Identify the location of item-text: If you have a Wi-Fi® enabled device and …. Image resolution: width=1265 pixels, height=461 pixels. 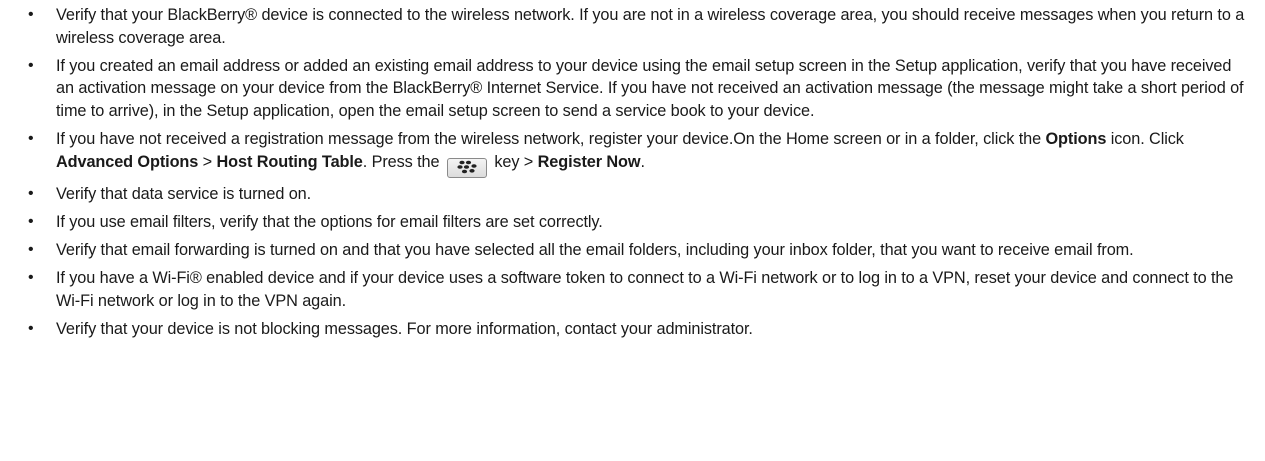
(645, 289).